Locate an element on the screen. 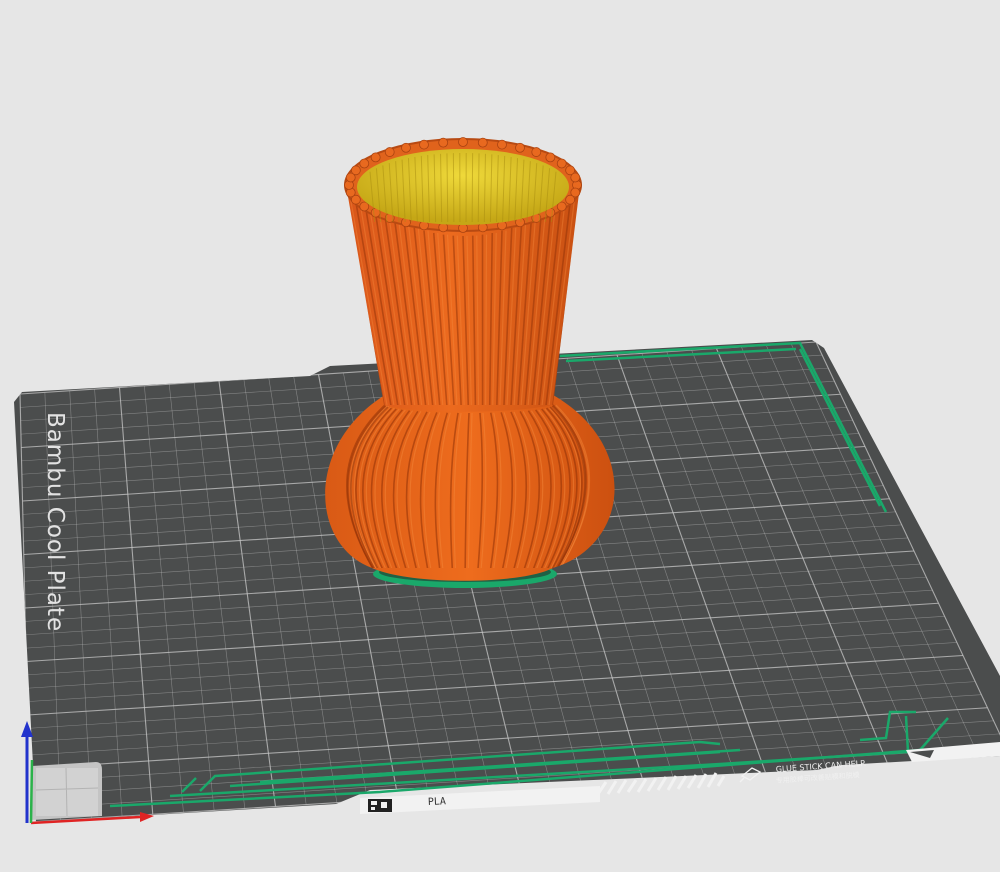 This screenshot has width=1000, height=872. plate-filament-label: PLA is located at coordinates (437, 802).